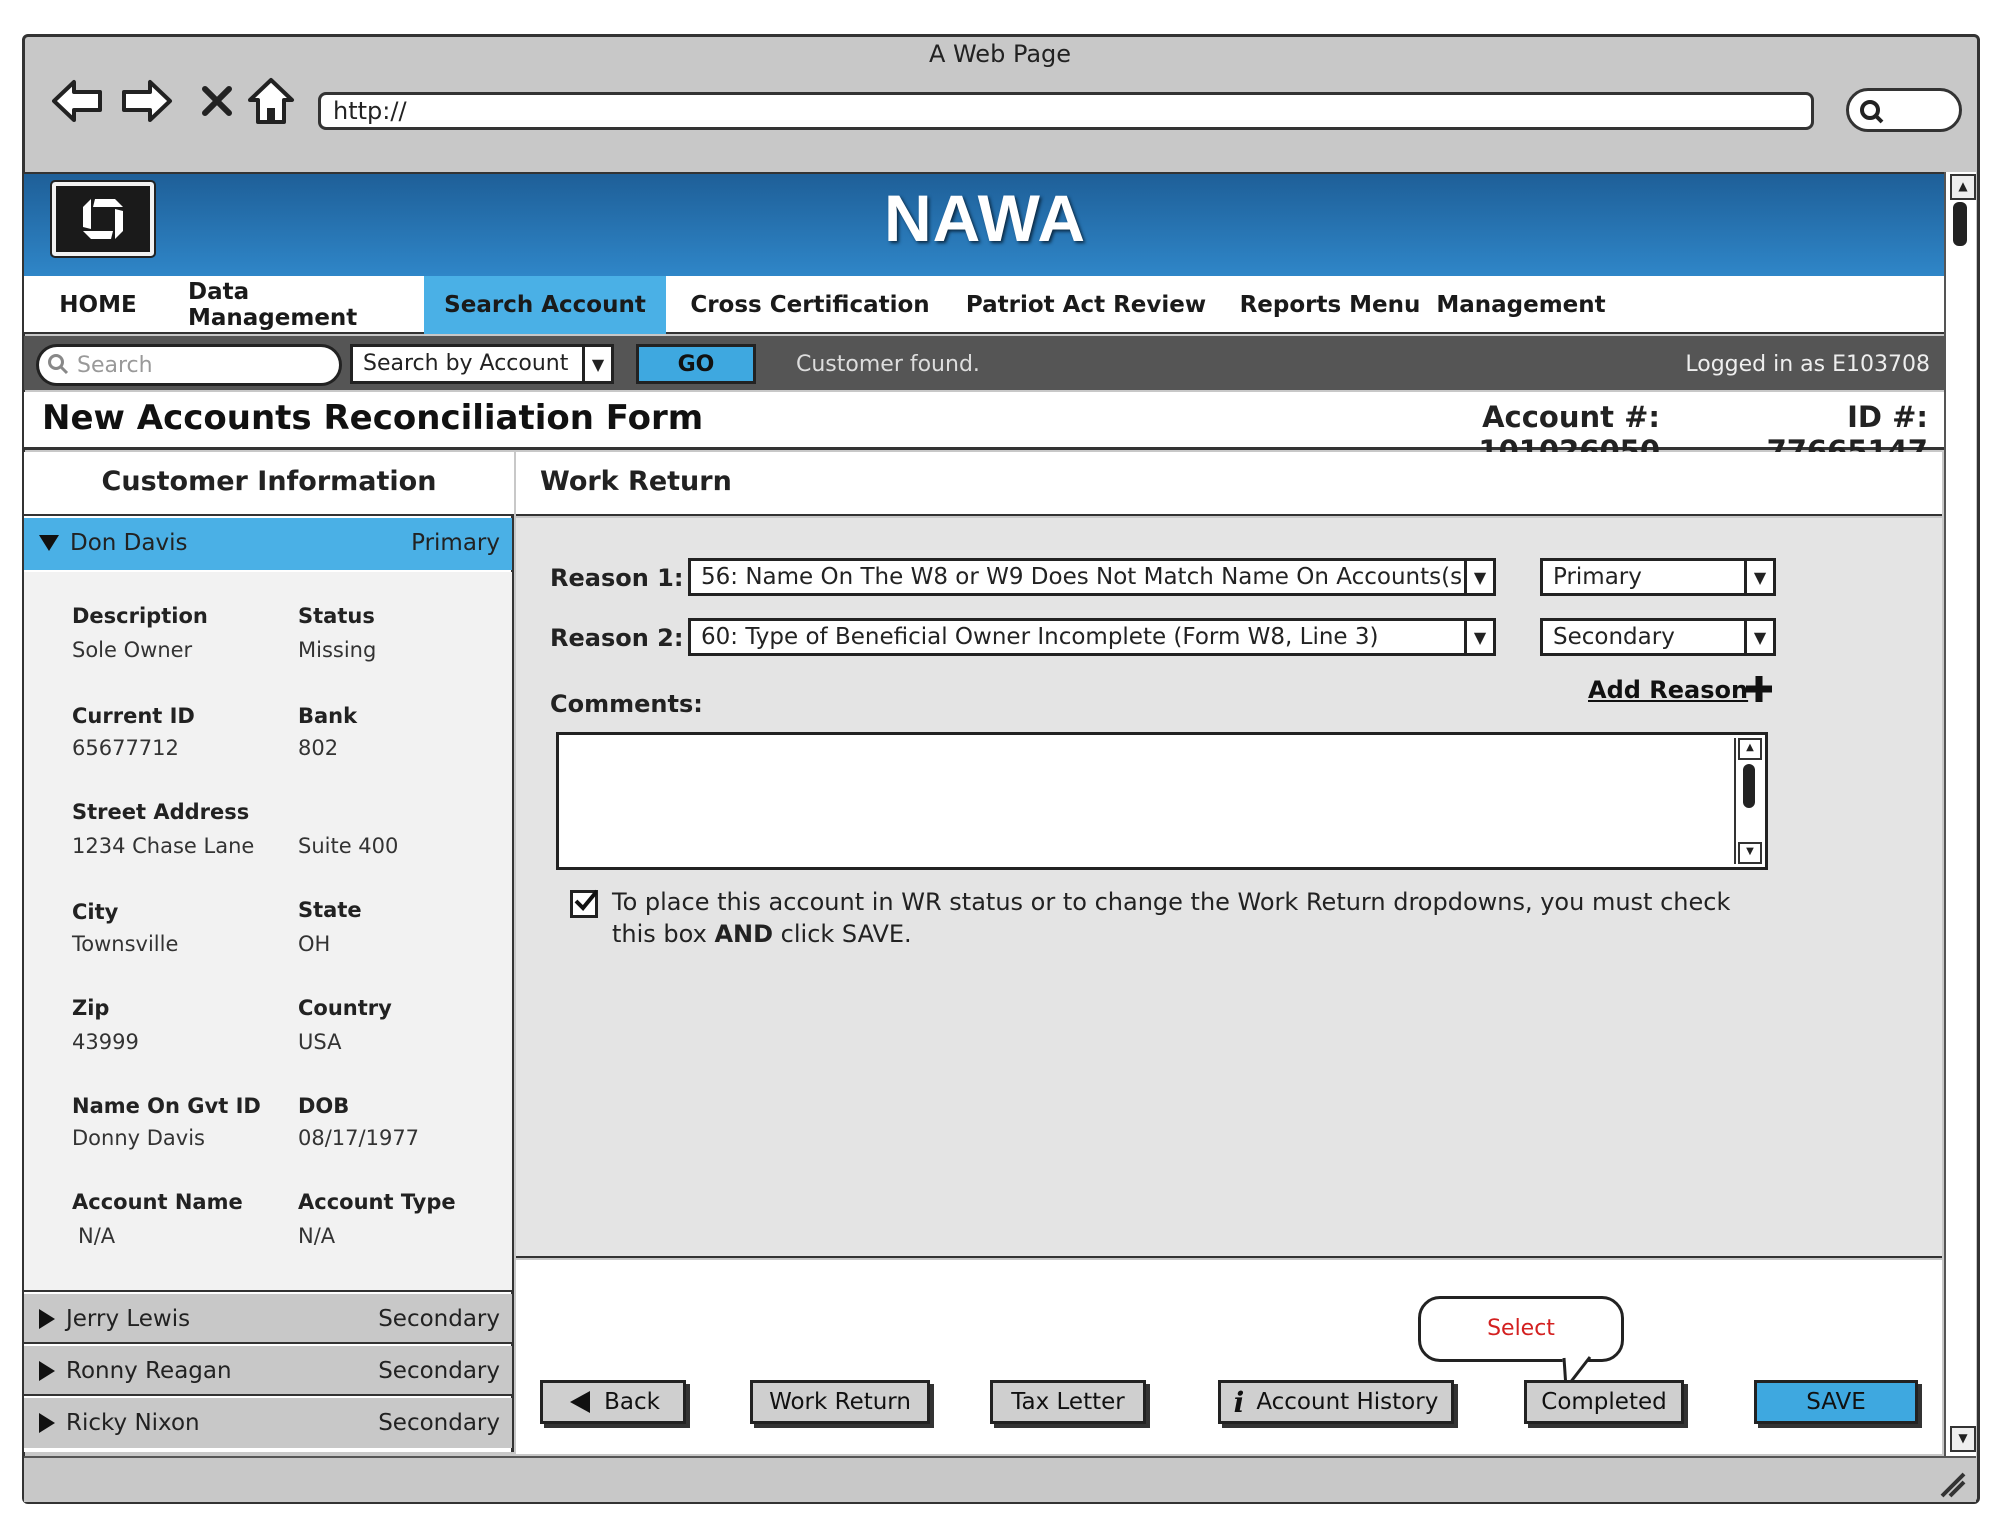 Image resolution: width=2000 pixels, height=1536 pixels. What do you see at coordinates (1759, 689) in the screenshot?
I see `plus-icon` at bounding box center [1759, 689].